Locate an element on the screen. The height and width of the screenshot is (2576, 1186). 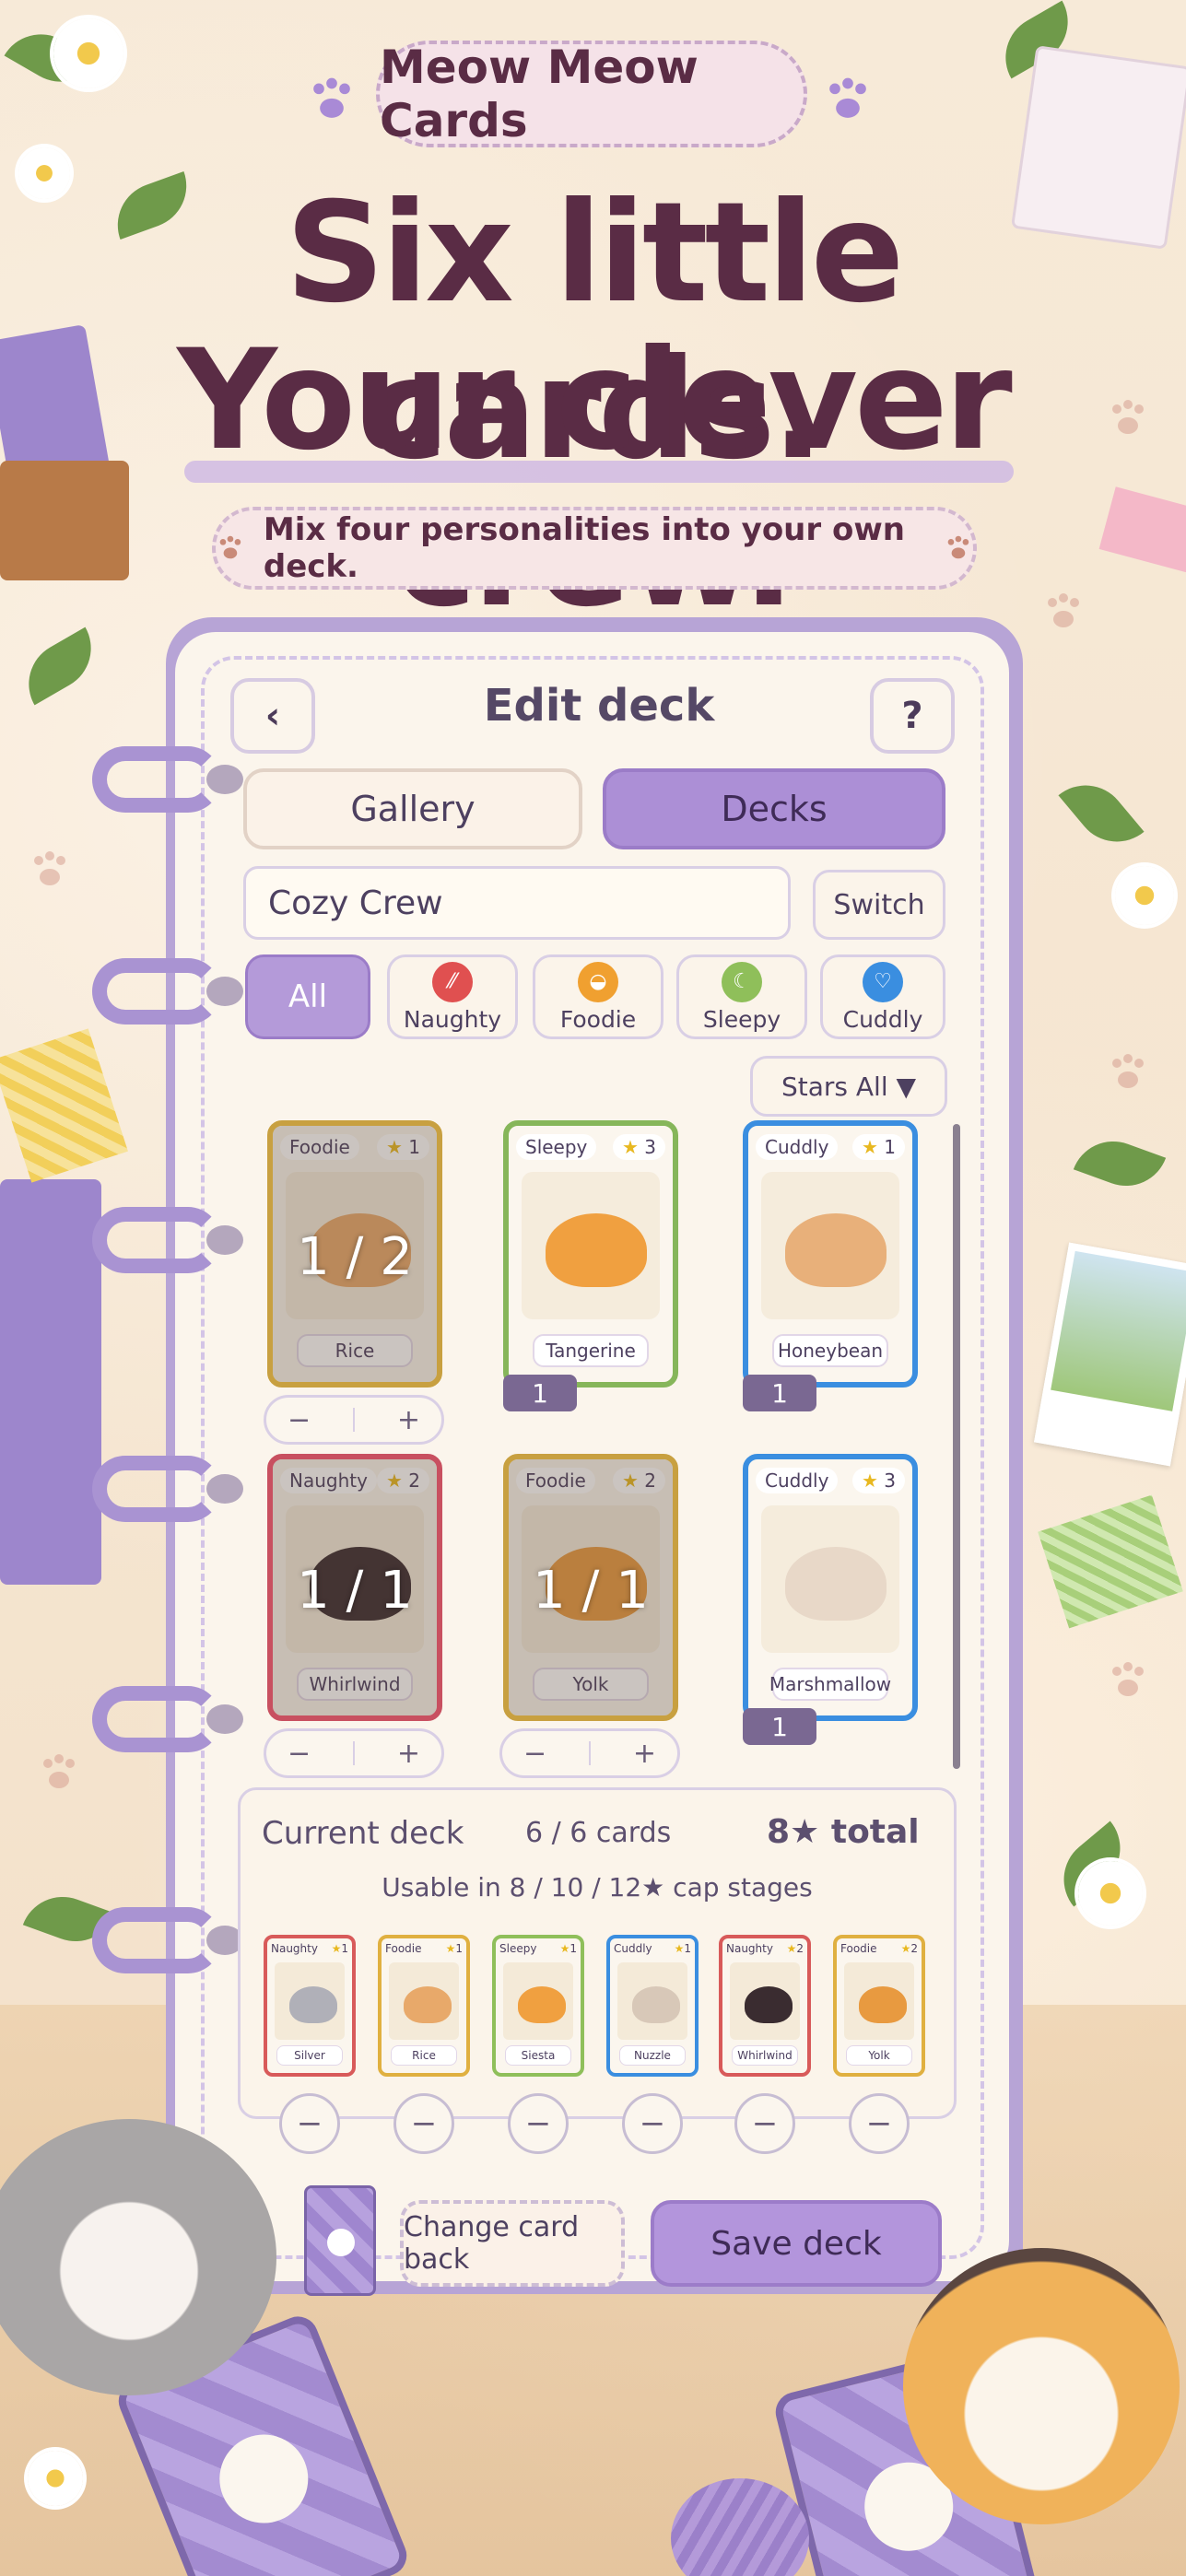
change-card-back-button: Change card back is located at coordinates (512, 2243).